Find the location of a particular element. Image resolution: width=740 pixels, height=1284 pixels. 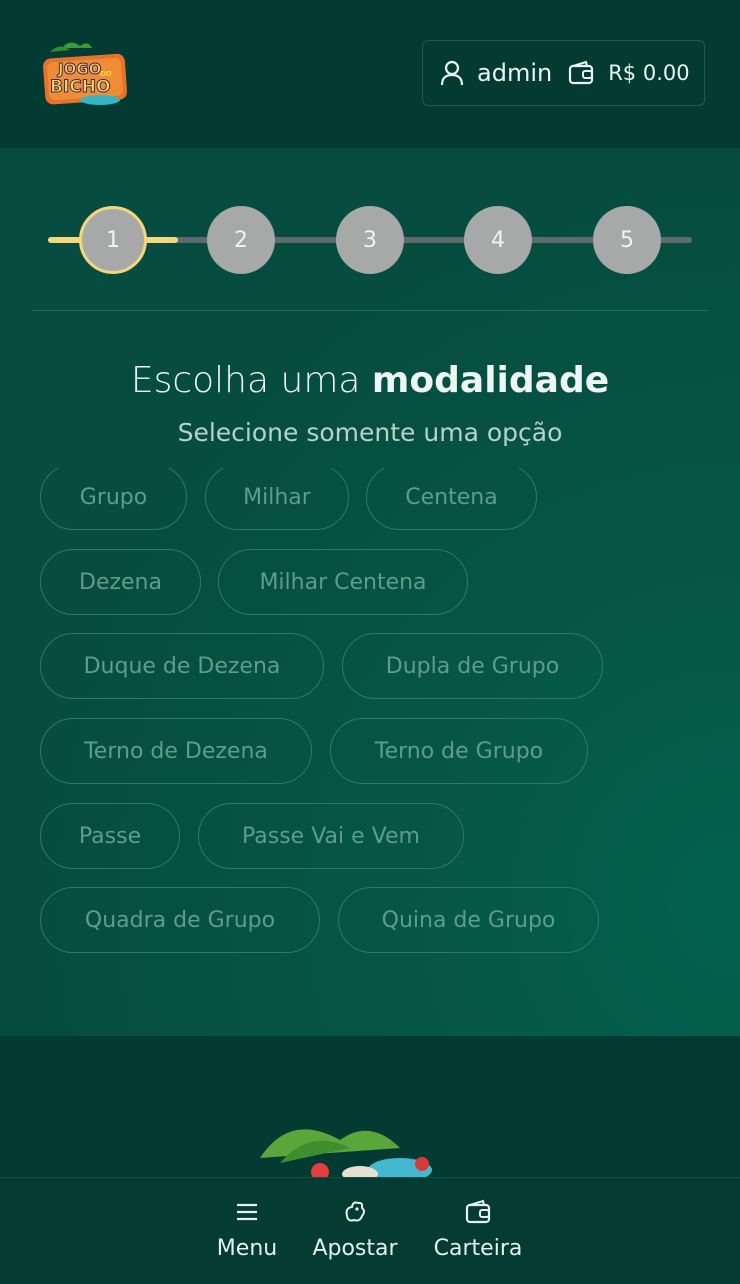

jogo-do-bicho-logo: JOGO DO BICHO is located at coordinates (86, 73).